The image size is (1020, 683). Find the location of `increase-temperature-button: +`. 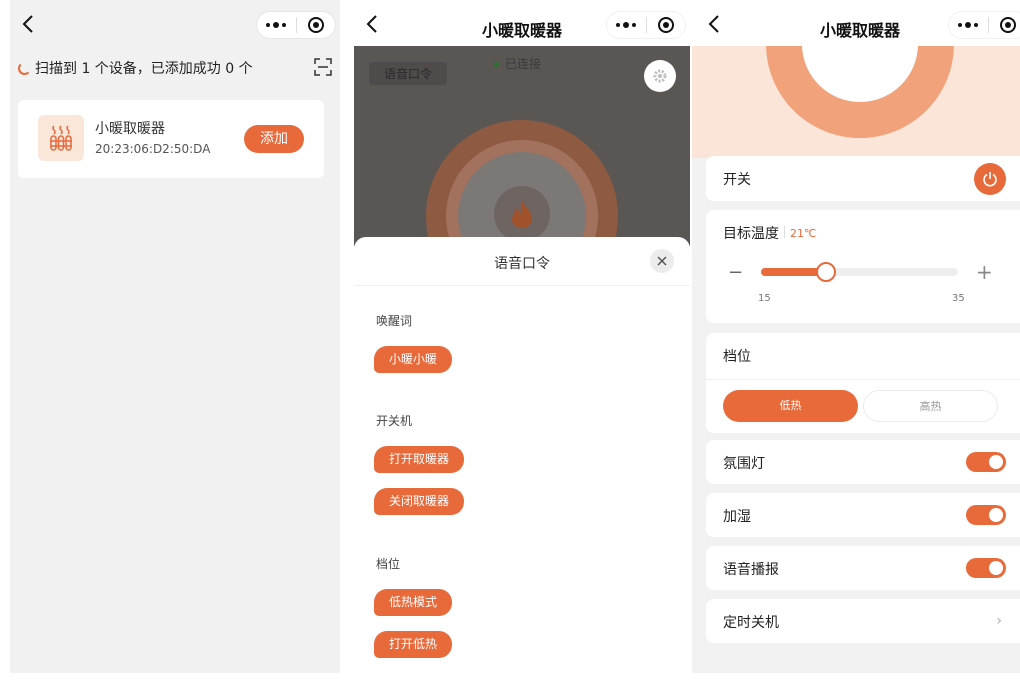

increase-temperature-button: + is located at coordinates (984, 272).